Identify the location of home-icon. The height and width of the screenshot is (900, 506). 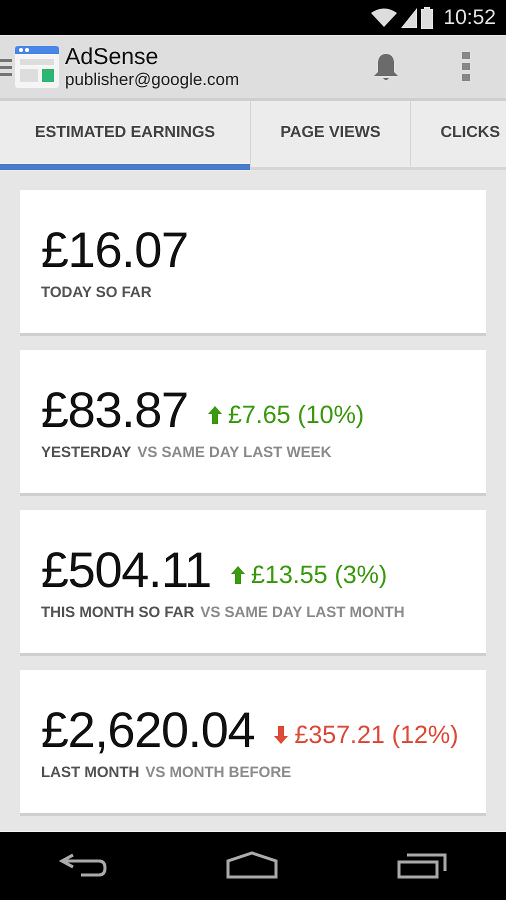
(252, 864).